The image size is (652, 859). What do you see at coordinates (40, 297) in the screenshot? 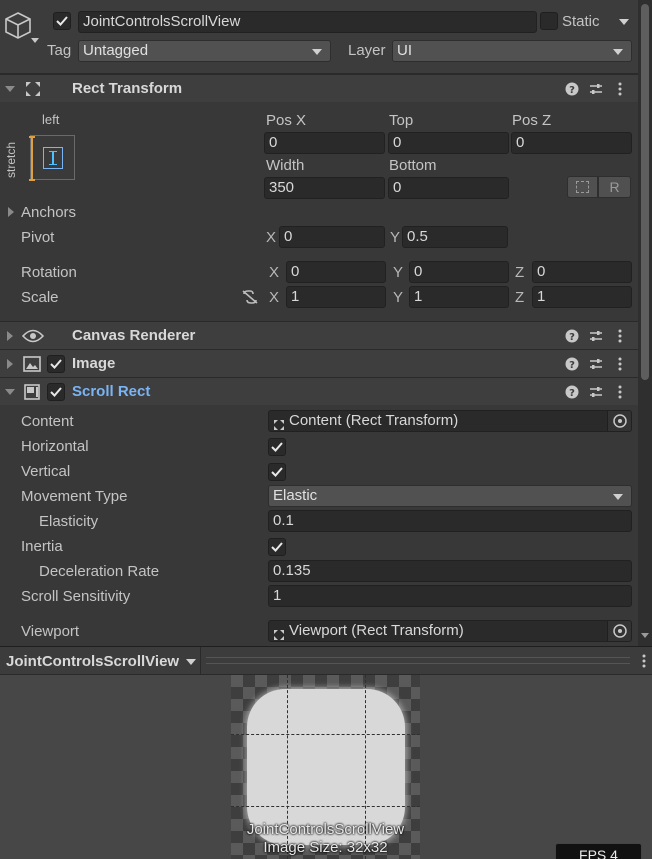
I see `scale-label: Scale` at bounding box center [40, 297].